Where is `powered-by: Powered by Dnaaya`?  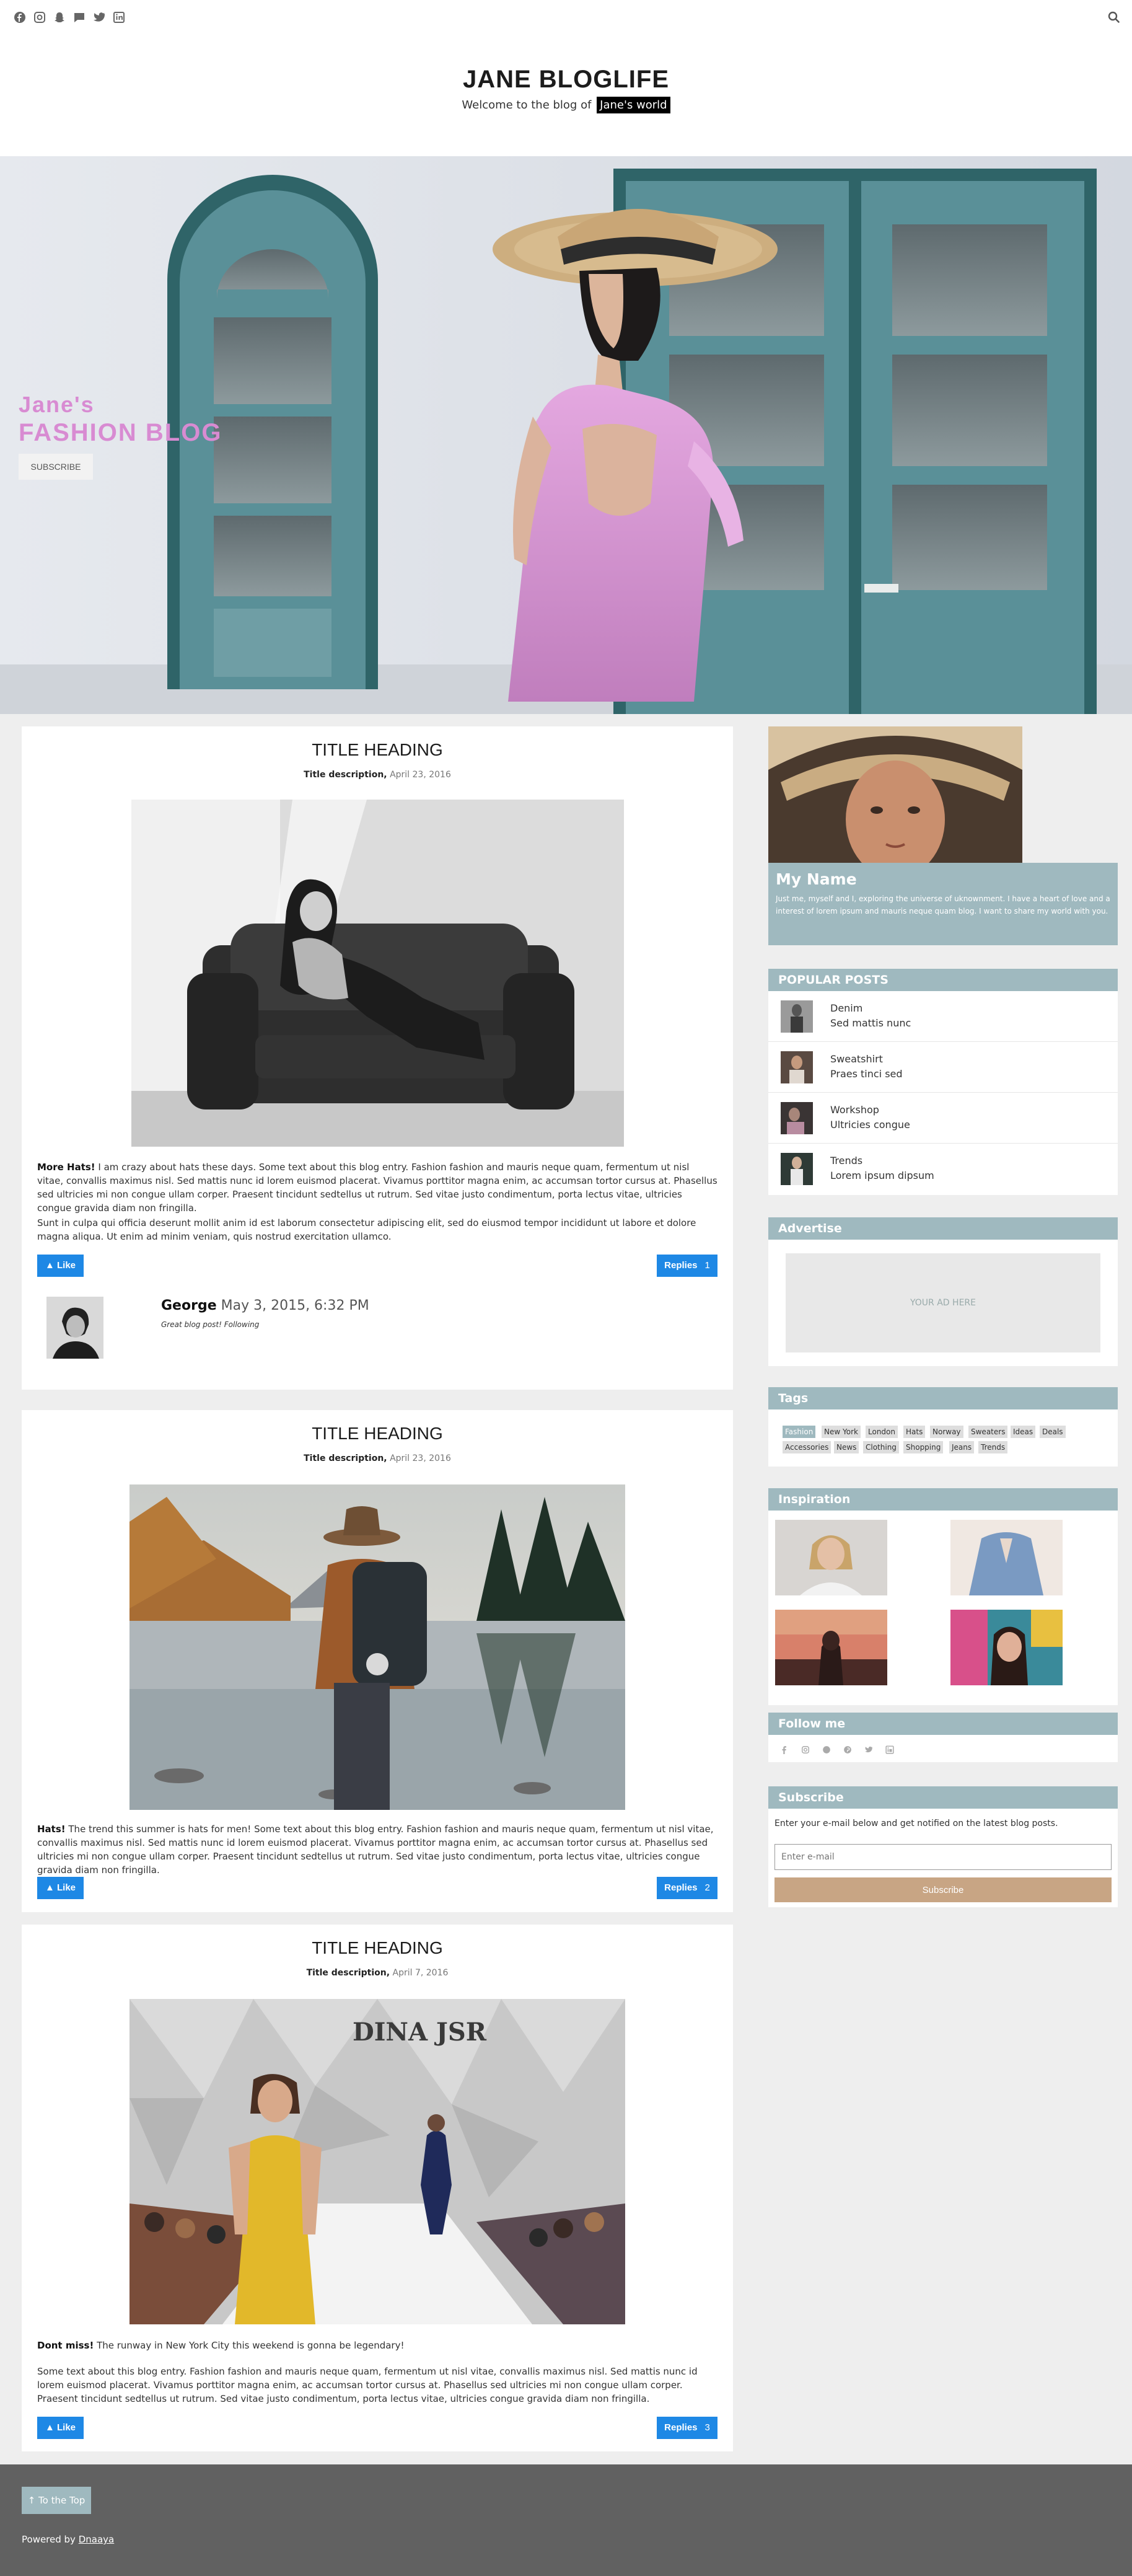
powered-by: Powered by Dnaaya is located at coordinates (68, 2539).